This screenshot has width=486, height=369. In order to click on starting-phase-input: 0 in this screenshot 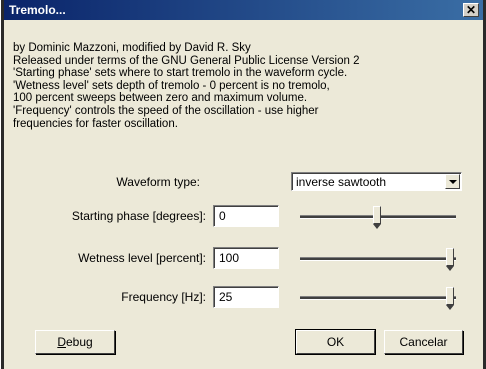, I will do `click(246, 216)`.